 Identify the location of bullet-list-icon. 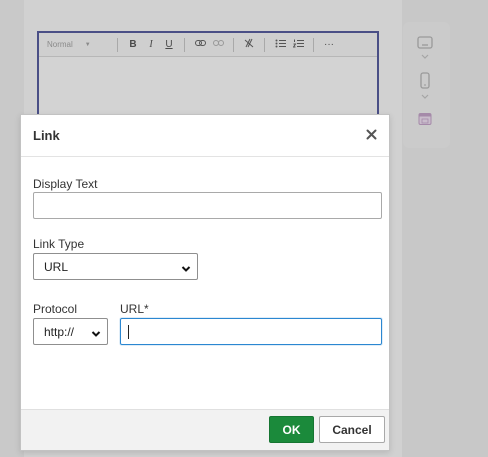
(280, 45).